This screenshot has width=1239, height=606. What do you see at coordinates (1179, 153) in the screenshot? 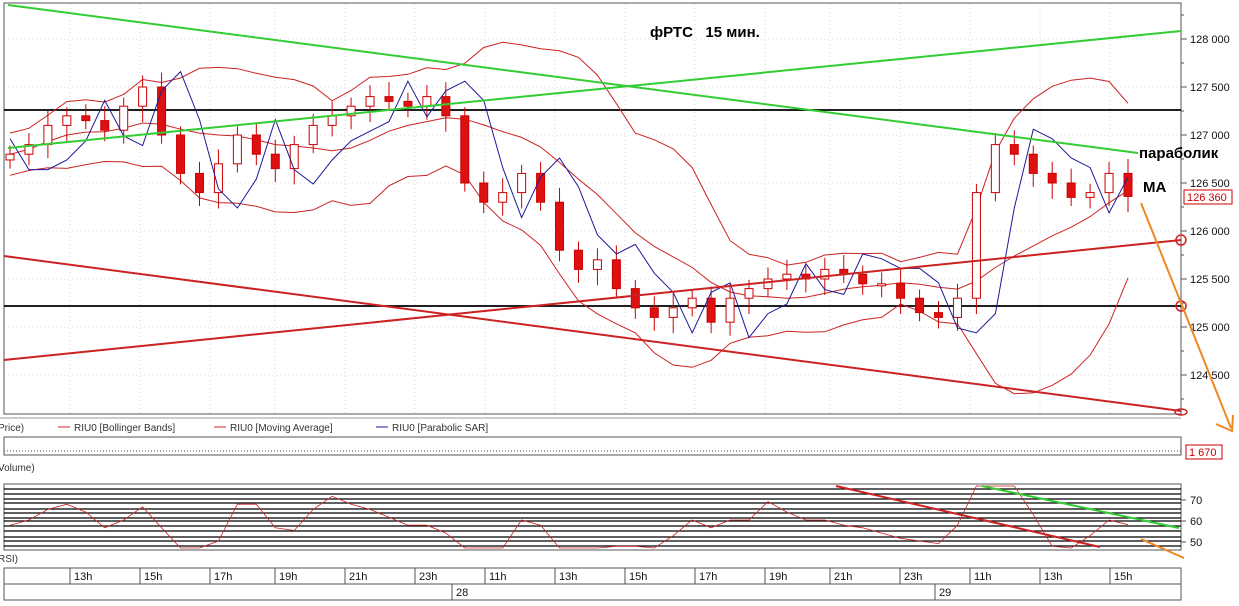
I see `parabolic-annotation: параболик` at bounding box center [1179, 153].